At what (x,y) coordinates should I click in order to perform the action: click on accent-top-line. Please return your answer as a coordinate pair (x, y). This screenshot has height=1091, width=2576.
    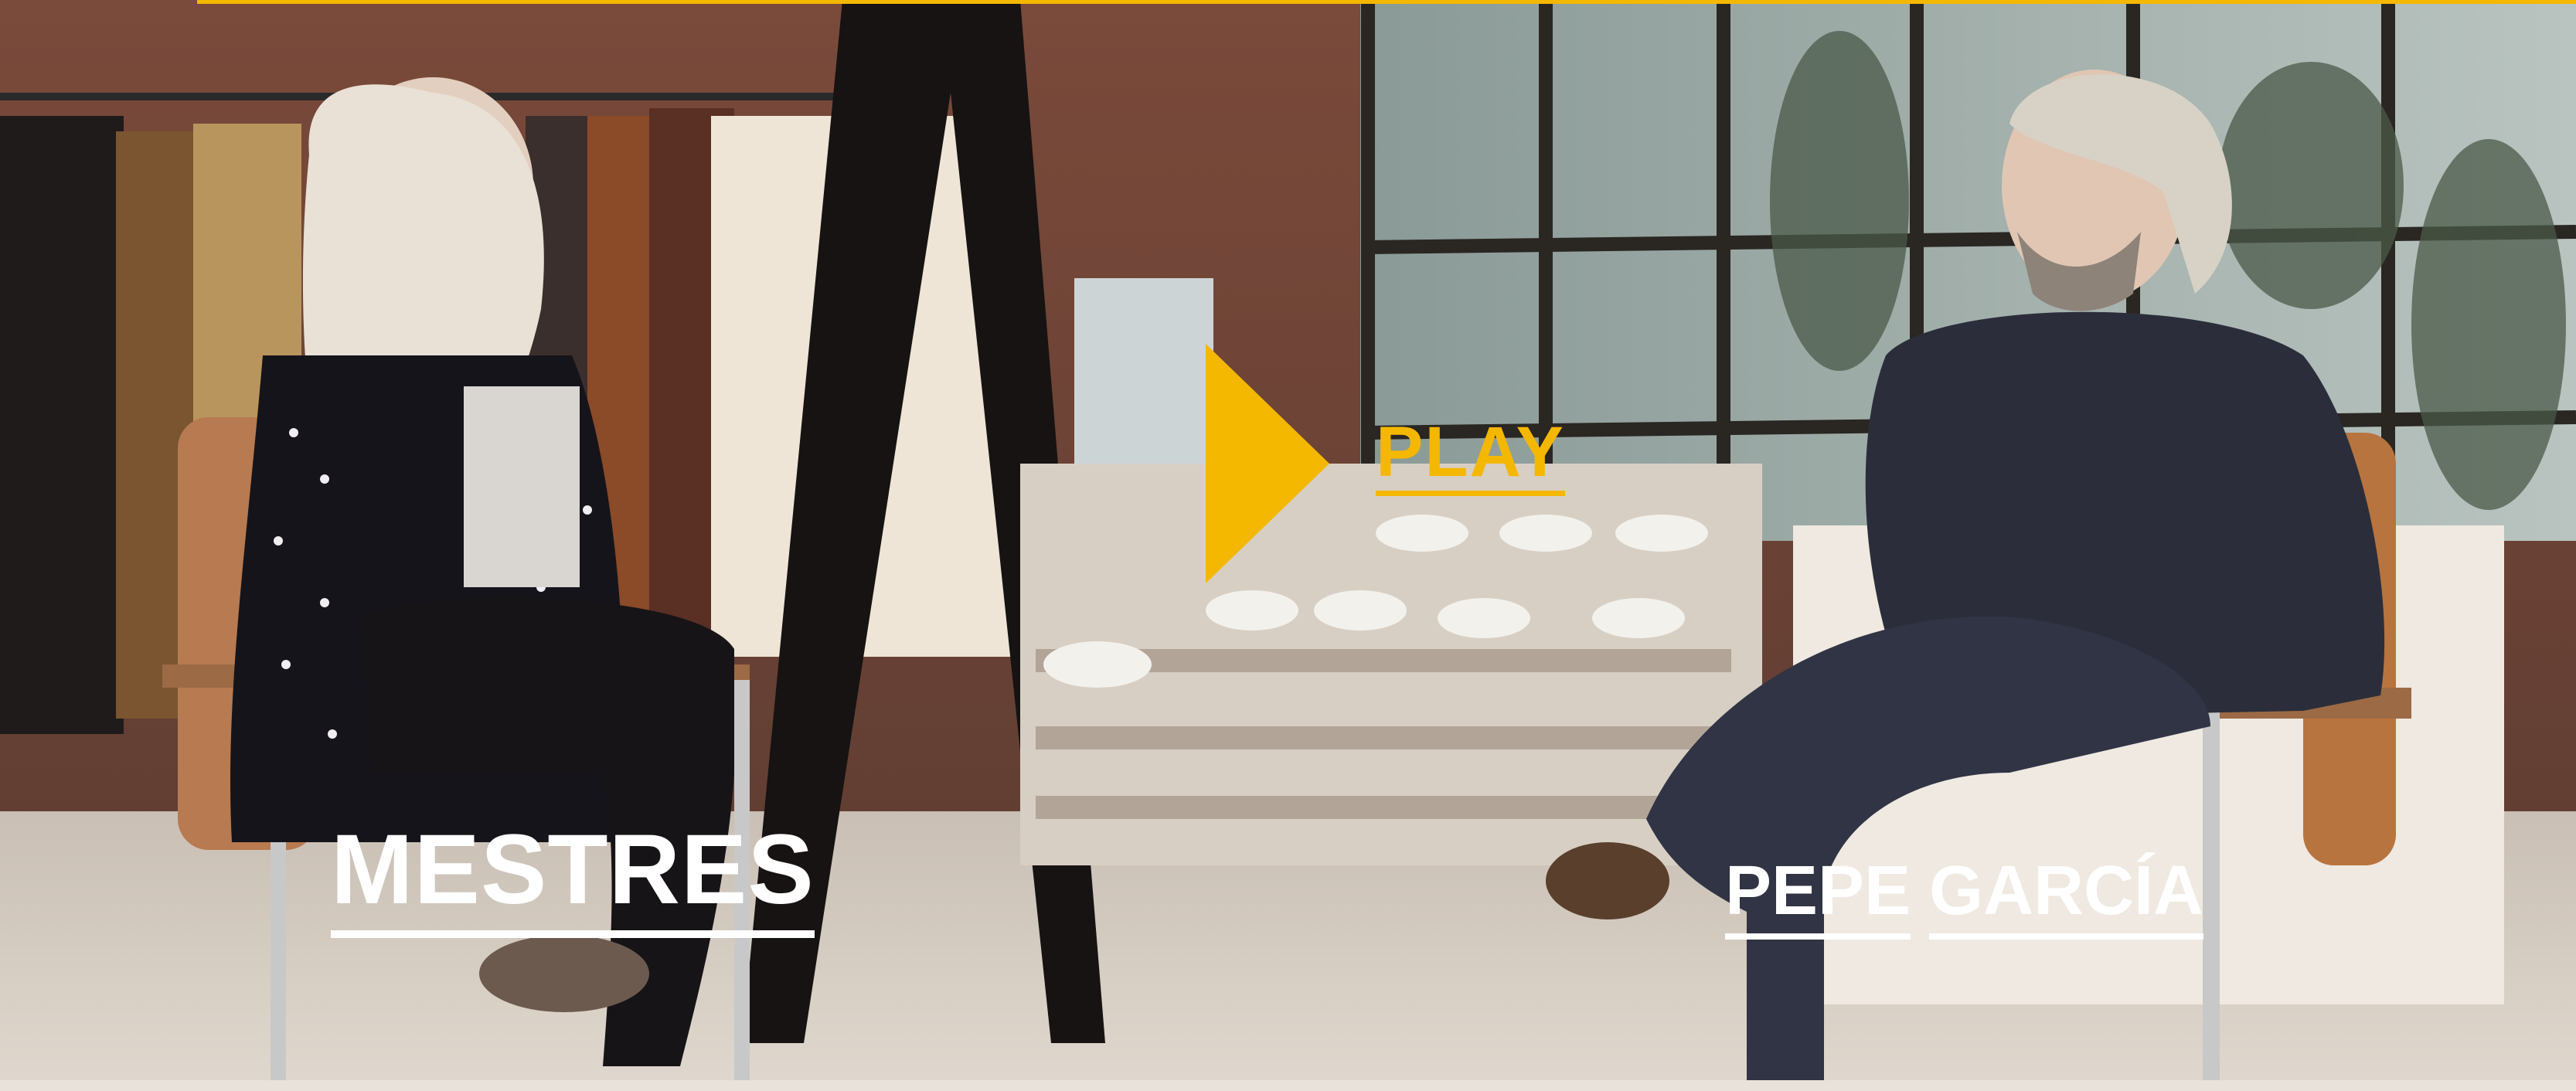
    Looking at the image, I should click on (1386, 2).